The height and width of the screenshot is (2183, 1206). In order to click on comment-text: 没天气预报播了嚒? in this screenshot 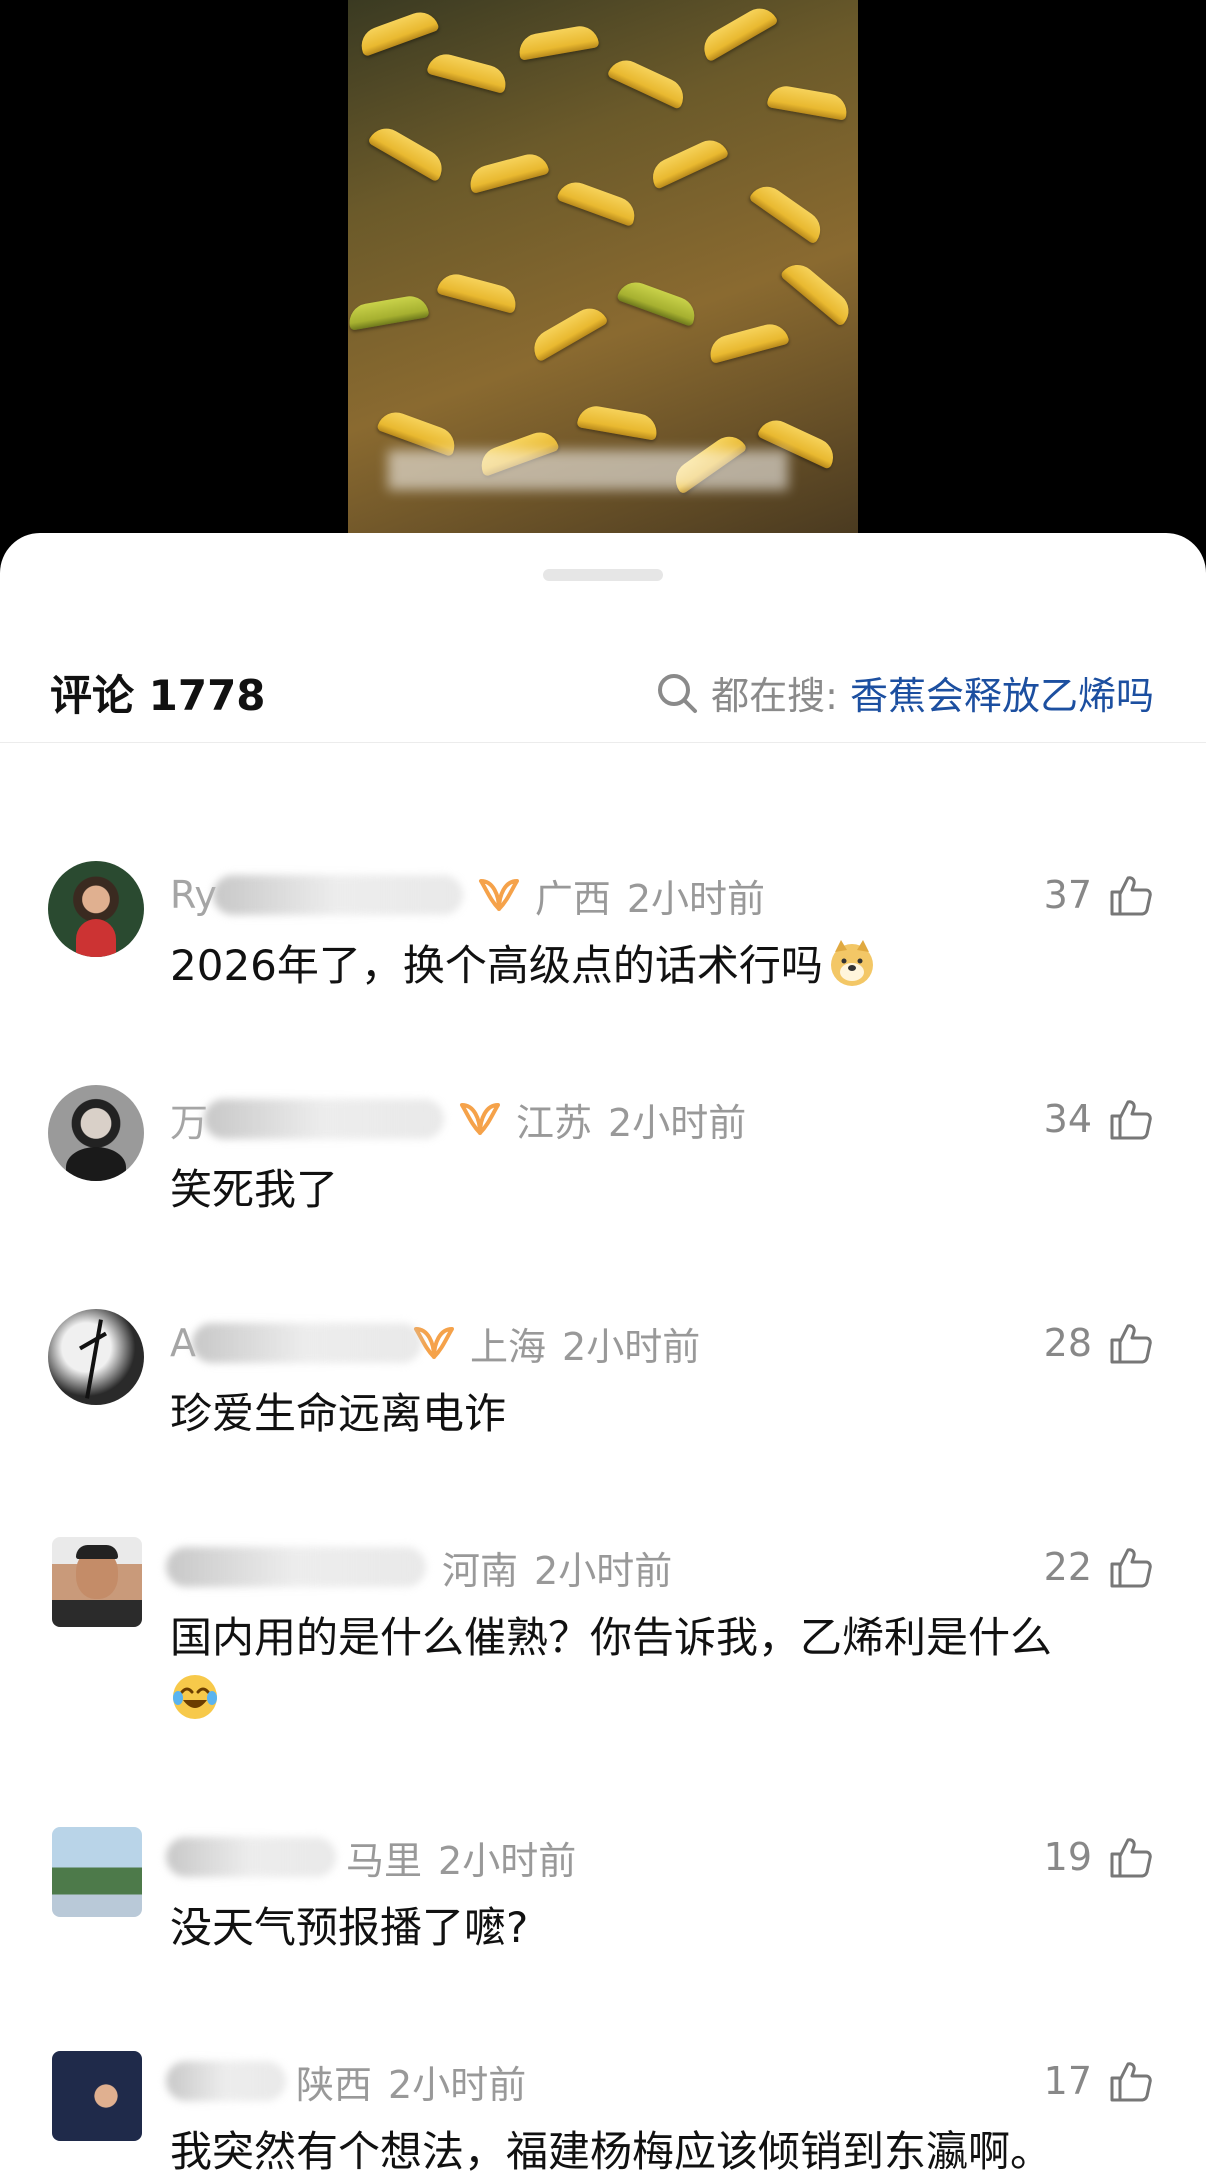, I will do `click(349, 1927)`.